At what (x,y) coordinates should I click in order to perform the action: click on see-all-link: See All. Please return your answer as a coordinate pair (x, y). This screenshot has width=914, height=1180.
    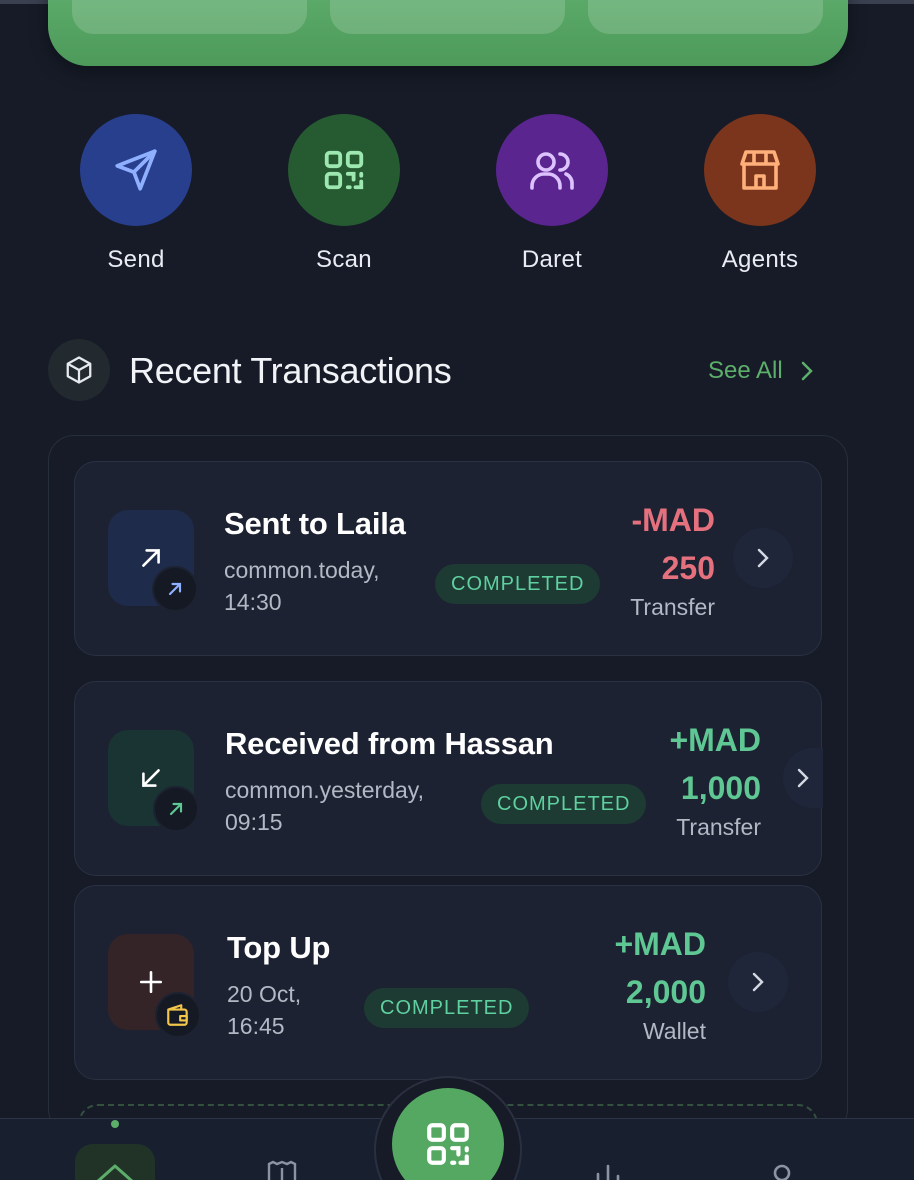
    Looking at the image, I should click on (761, 371).